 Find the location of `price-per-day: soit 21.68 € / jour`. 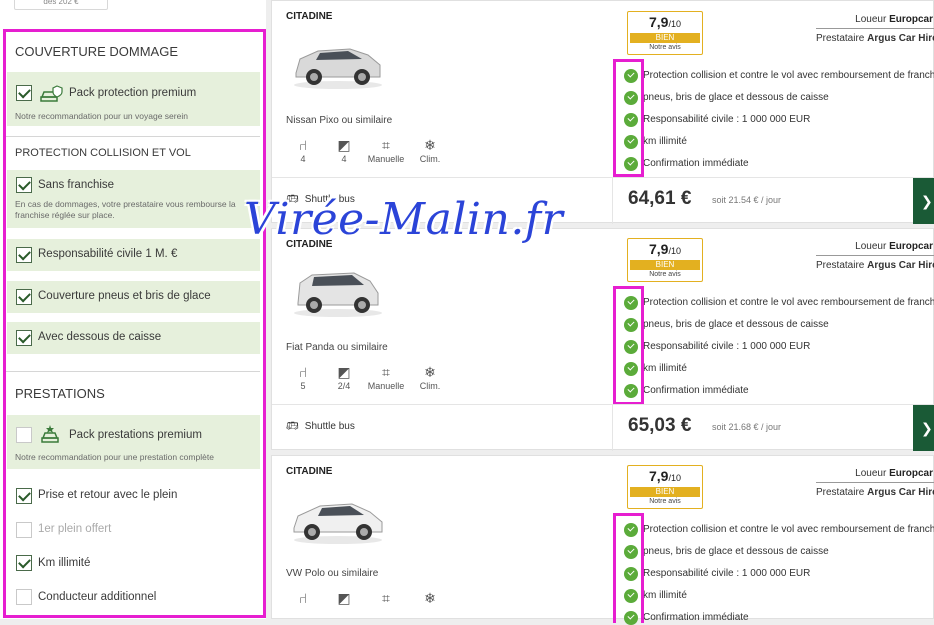

price-per-day: soit 21.68 € / jour is located at coordinates (747, 427).